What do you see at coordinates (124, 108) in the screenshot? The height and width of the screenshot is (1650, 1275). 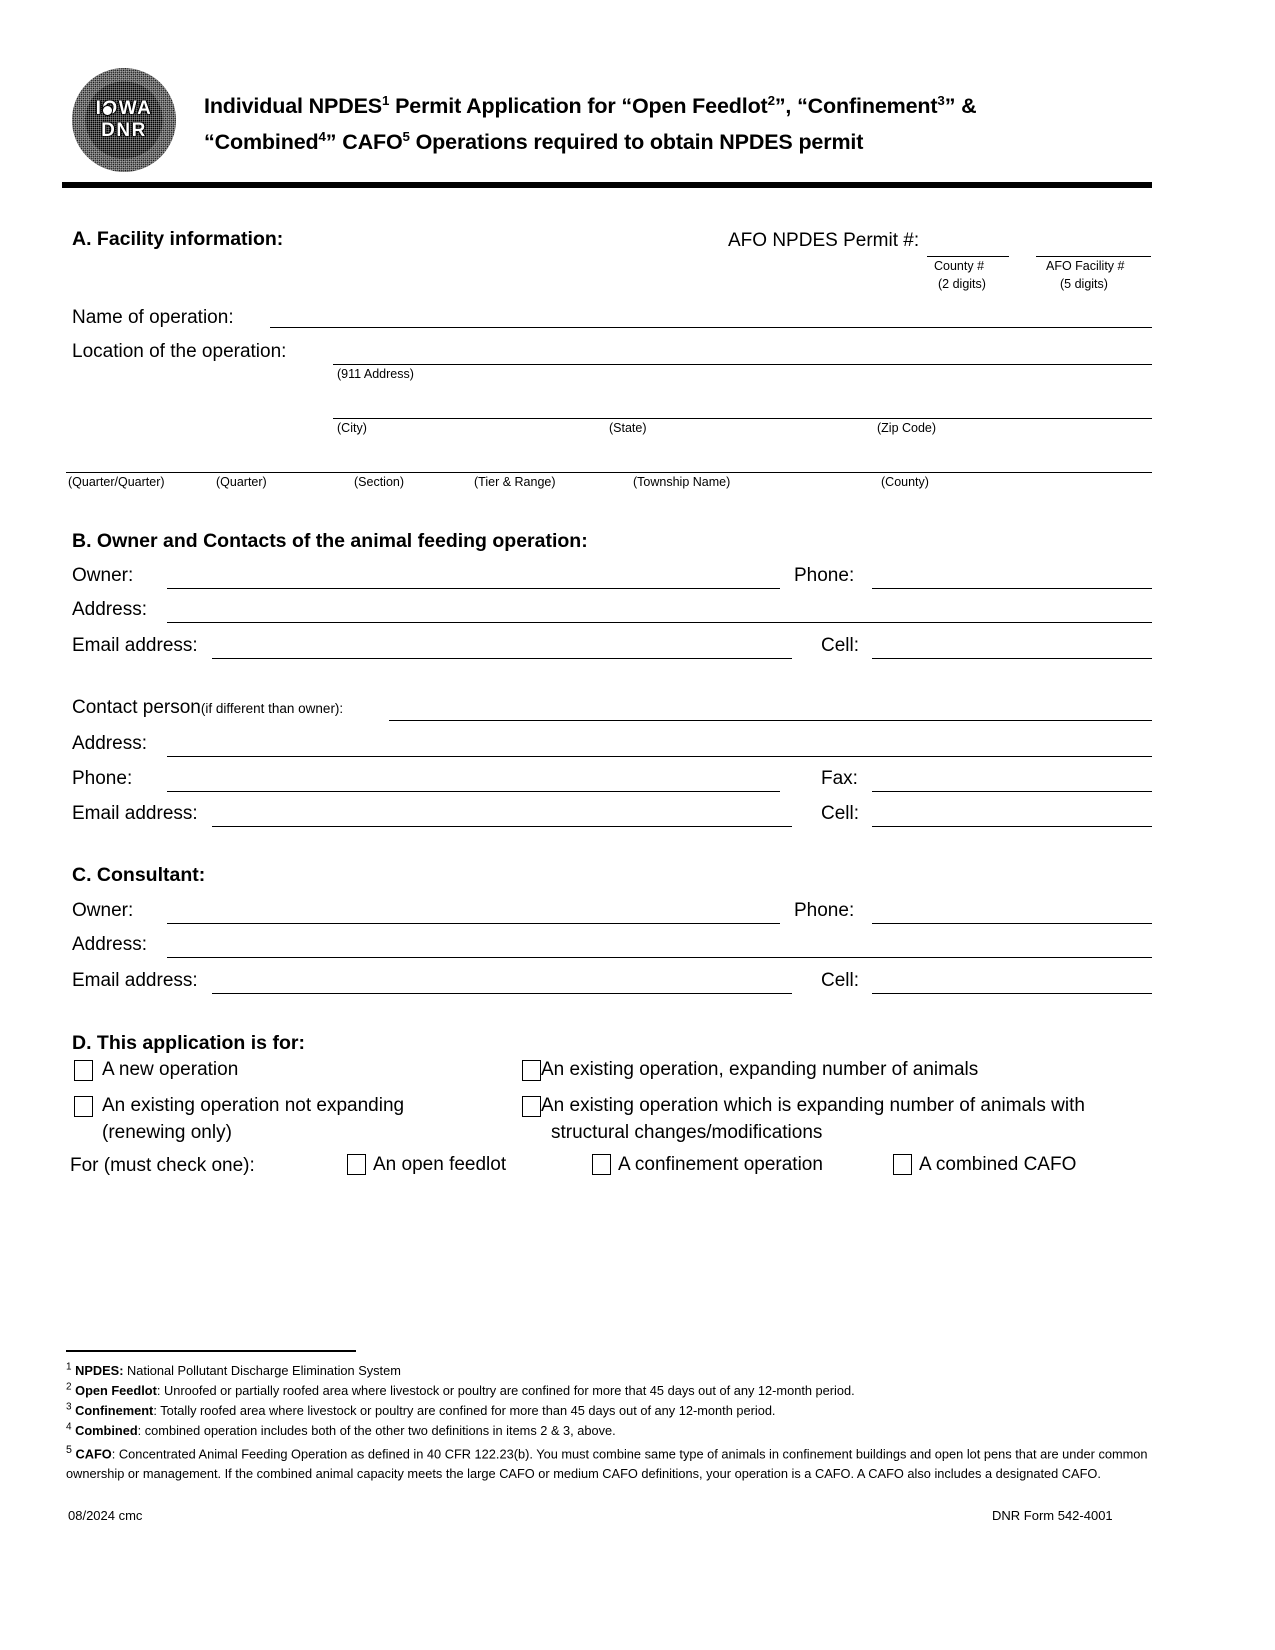 I see `logo-text-iowa: IOWA` at bounding box center [124, 108].